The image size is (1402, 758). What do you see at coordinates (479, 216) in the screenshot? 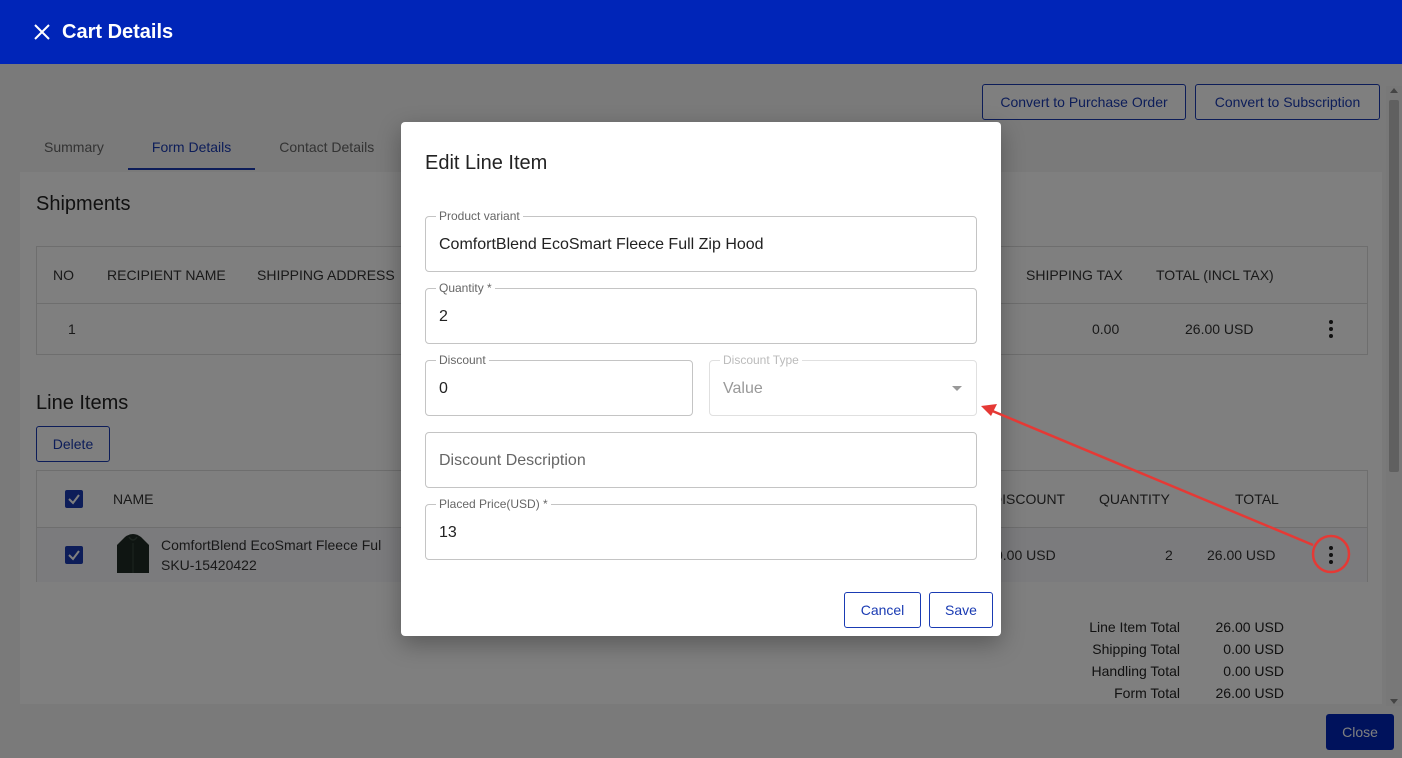
I see `product-variant-label: Product variant` at bounding box center [479, 216].